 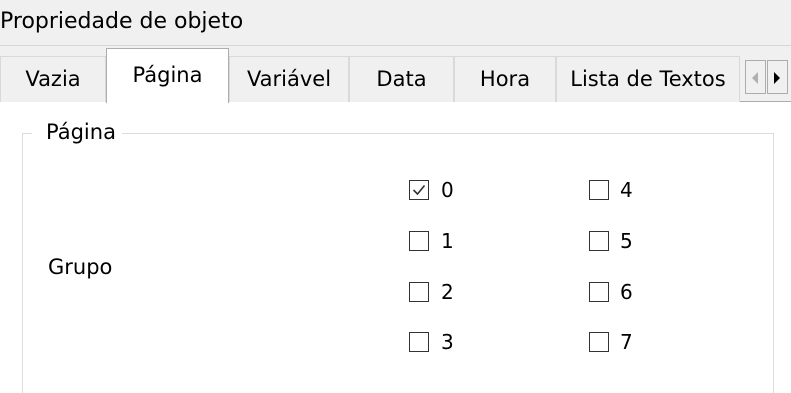 What do you see at coordinates (626, 342) in the screenshot?
I see `checkbox-7-label: 7` at bounding box center [626, 342].